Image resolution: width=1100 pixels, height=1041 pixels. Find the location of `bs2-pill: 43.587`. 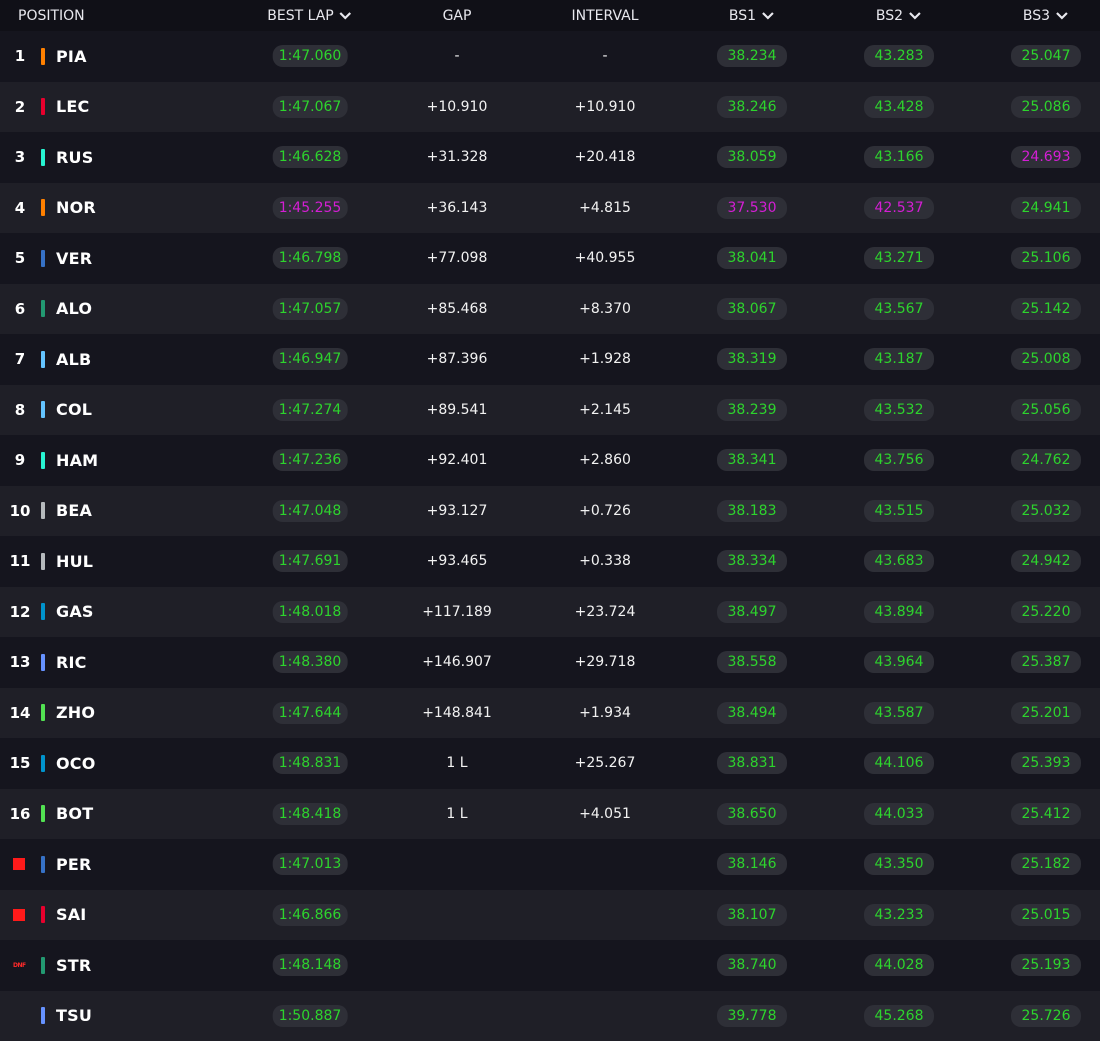

bs2-pill: 43.587 is located at coordinates (899, 713).